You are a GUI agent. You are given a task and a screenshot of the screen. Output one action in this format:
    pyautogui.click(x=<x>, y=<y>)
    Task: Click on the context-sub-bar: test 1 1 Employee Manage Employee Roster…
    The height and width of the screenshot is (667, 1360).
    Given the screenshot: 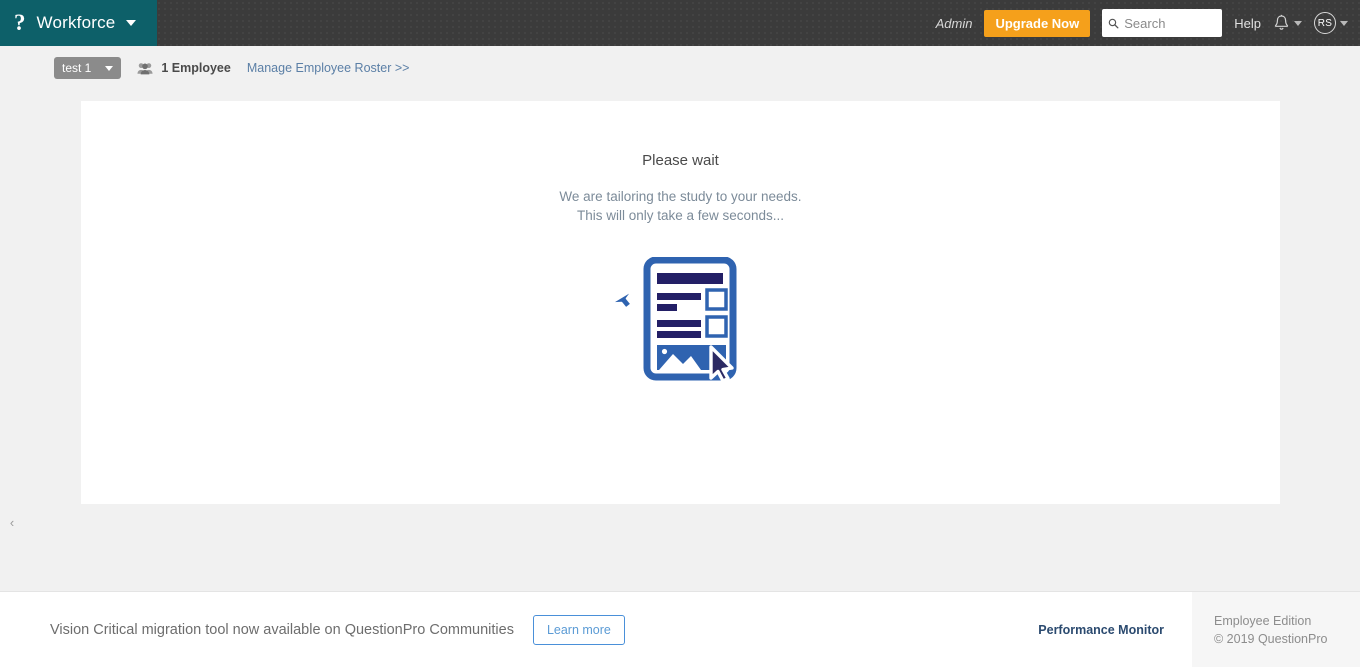 What is the action you would take?
    pyautogui.click(x=680, y=68)
    